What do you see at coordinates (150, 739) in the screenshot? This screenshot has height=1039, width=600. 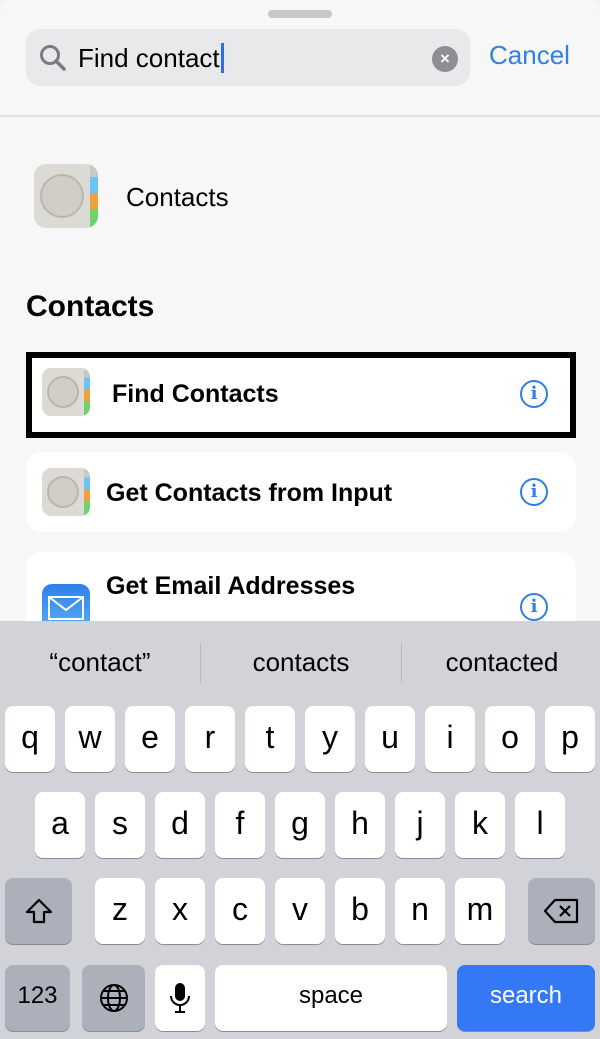 I see `key-e: e` at bounding box center [150, 739].